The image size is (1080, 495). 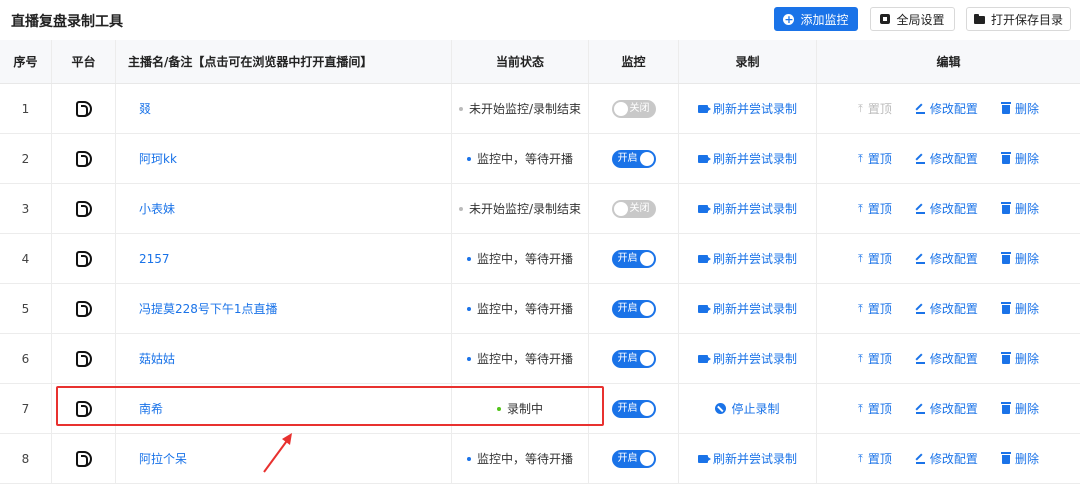 I want to click on row-index-cell: 6, so click(x=26, y=358).